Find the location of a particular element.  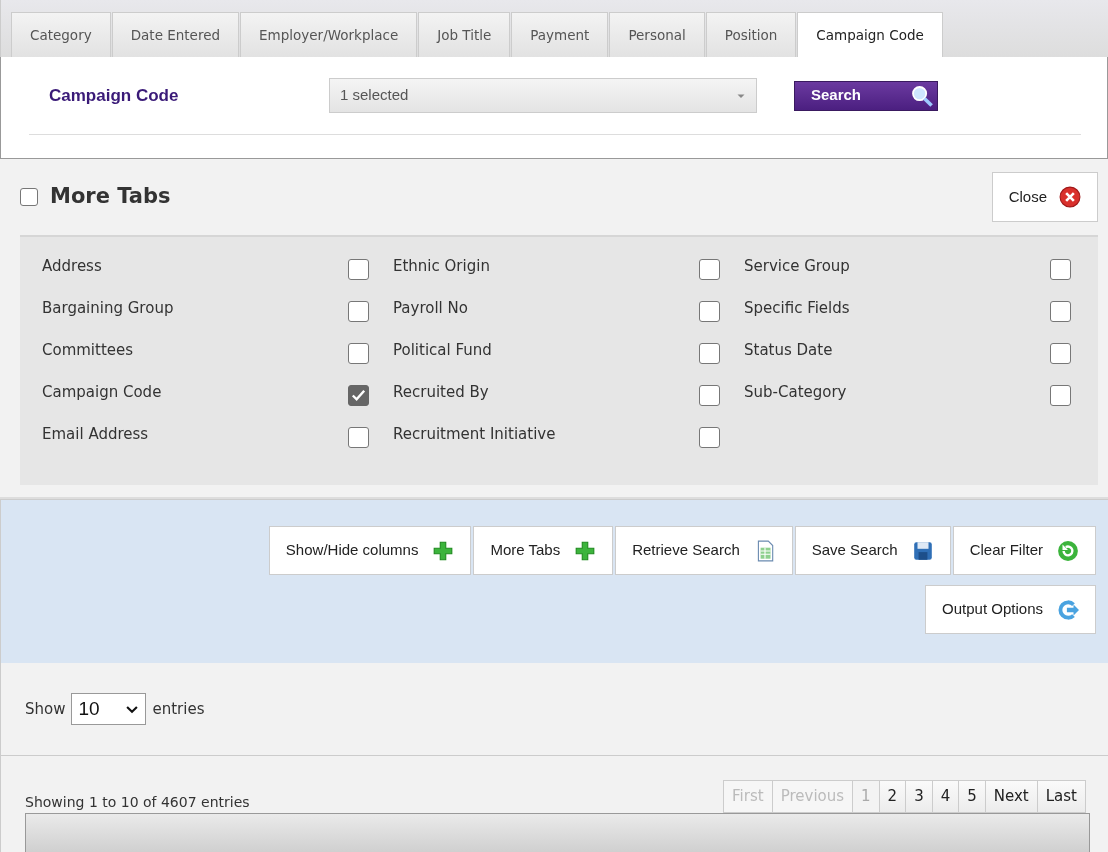

close-button: Close is located at coordinates (1044, 197).